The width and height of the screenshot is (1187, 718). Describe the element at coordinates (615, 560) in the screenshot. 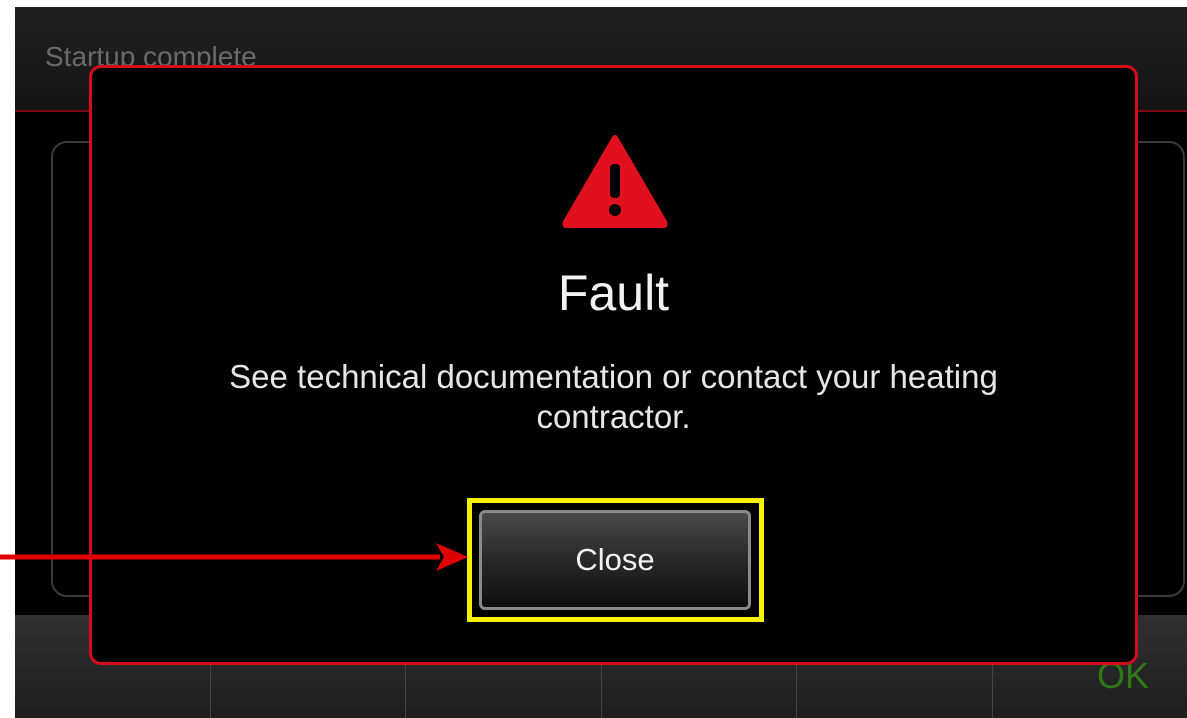

I see `close-button: Close` at that location.